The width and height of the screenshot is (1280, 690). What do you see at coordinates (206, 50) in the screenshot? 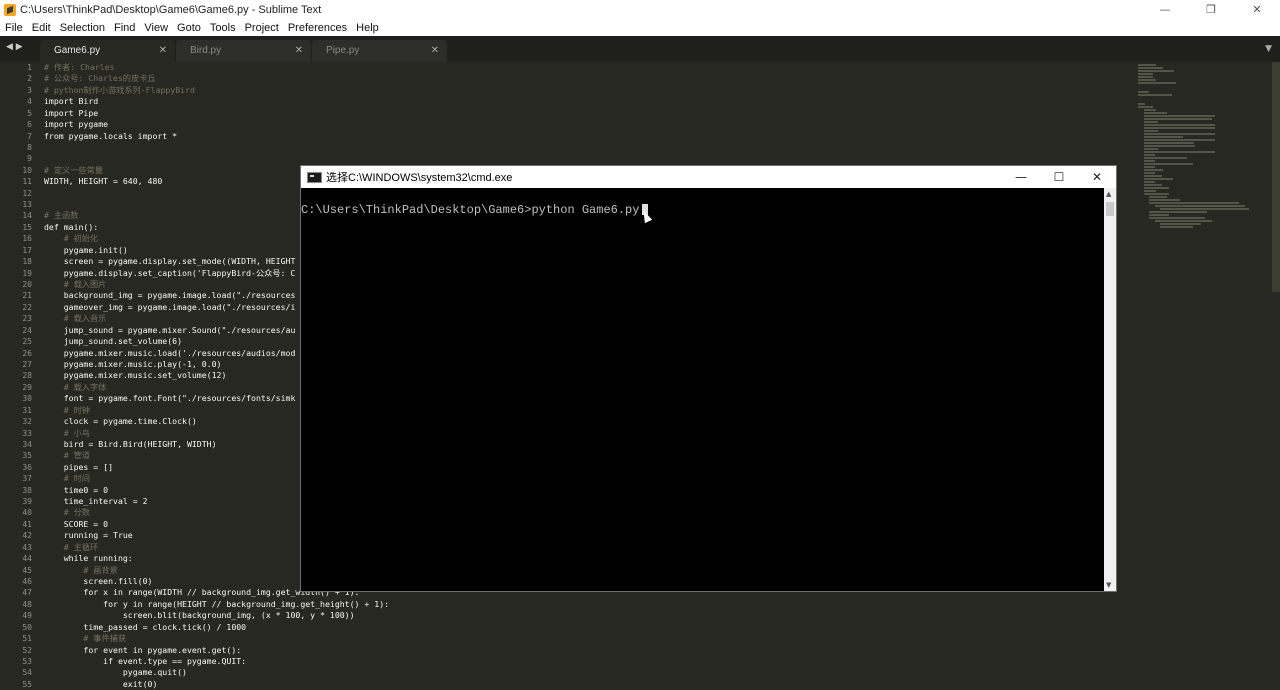
I see `tab-label: Bird.py` at bounding box center [206, 50].